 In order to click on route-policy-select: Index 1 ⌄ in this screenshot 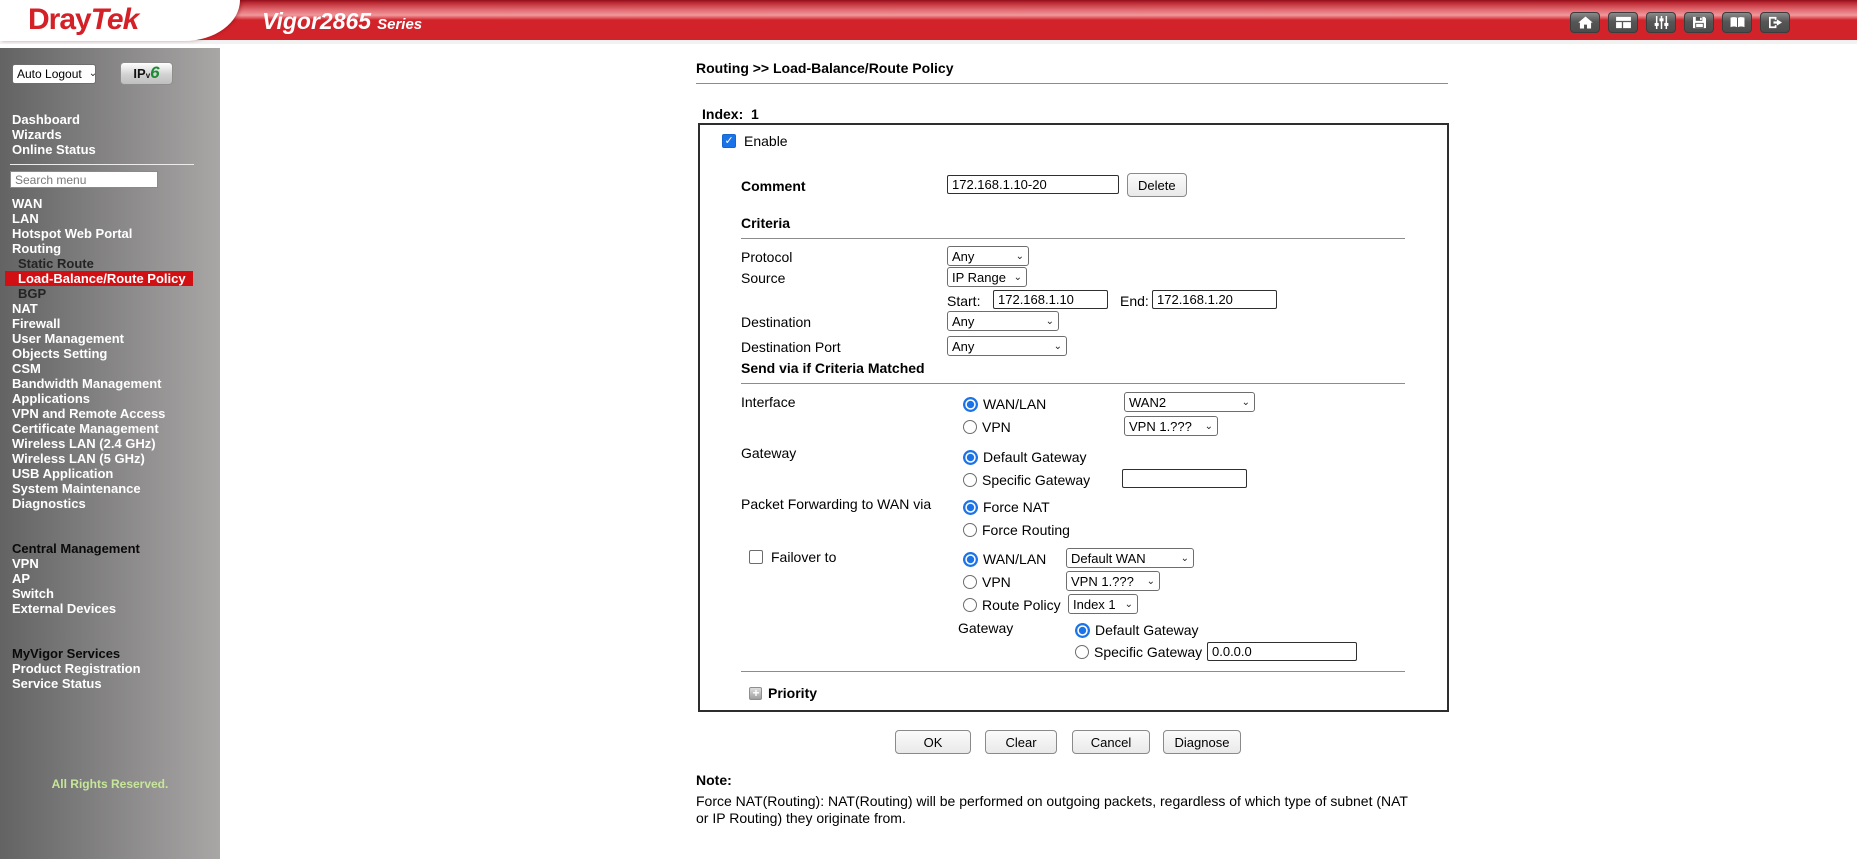, I will do `click(1103, 604)`.